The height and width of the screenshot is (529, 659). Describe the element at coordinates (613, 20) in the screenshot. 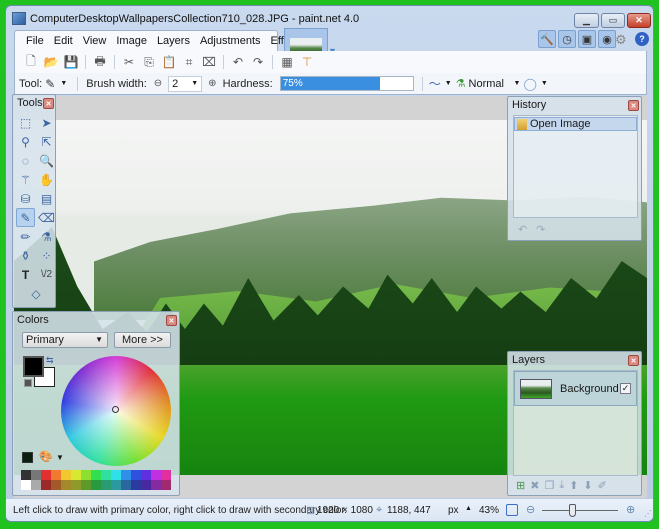

I see `maximize-button: ▭` at that location.